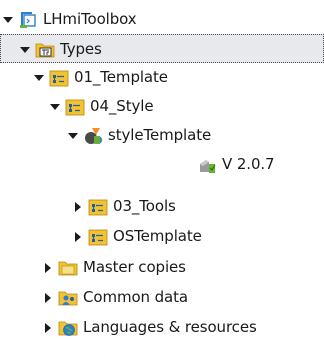 This screenshot has width=324, height=342. I want to click on master-copies-folder-icon, so click(68, 268).